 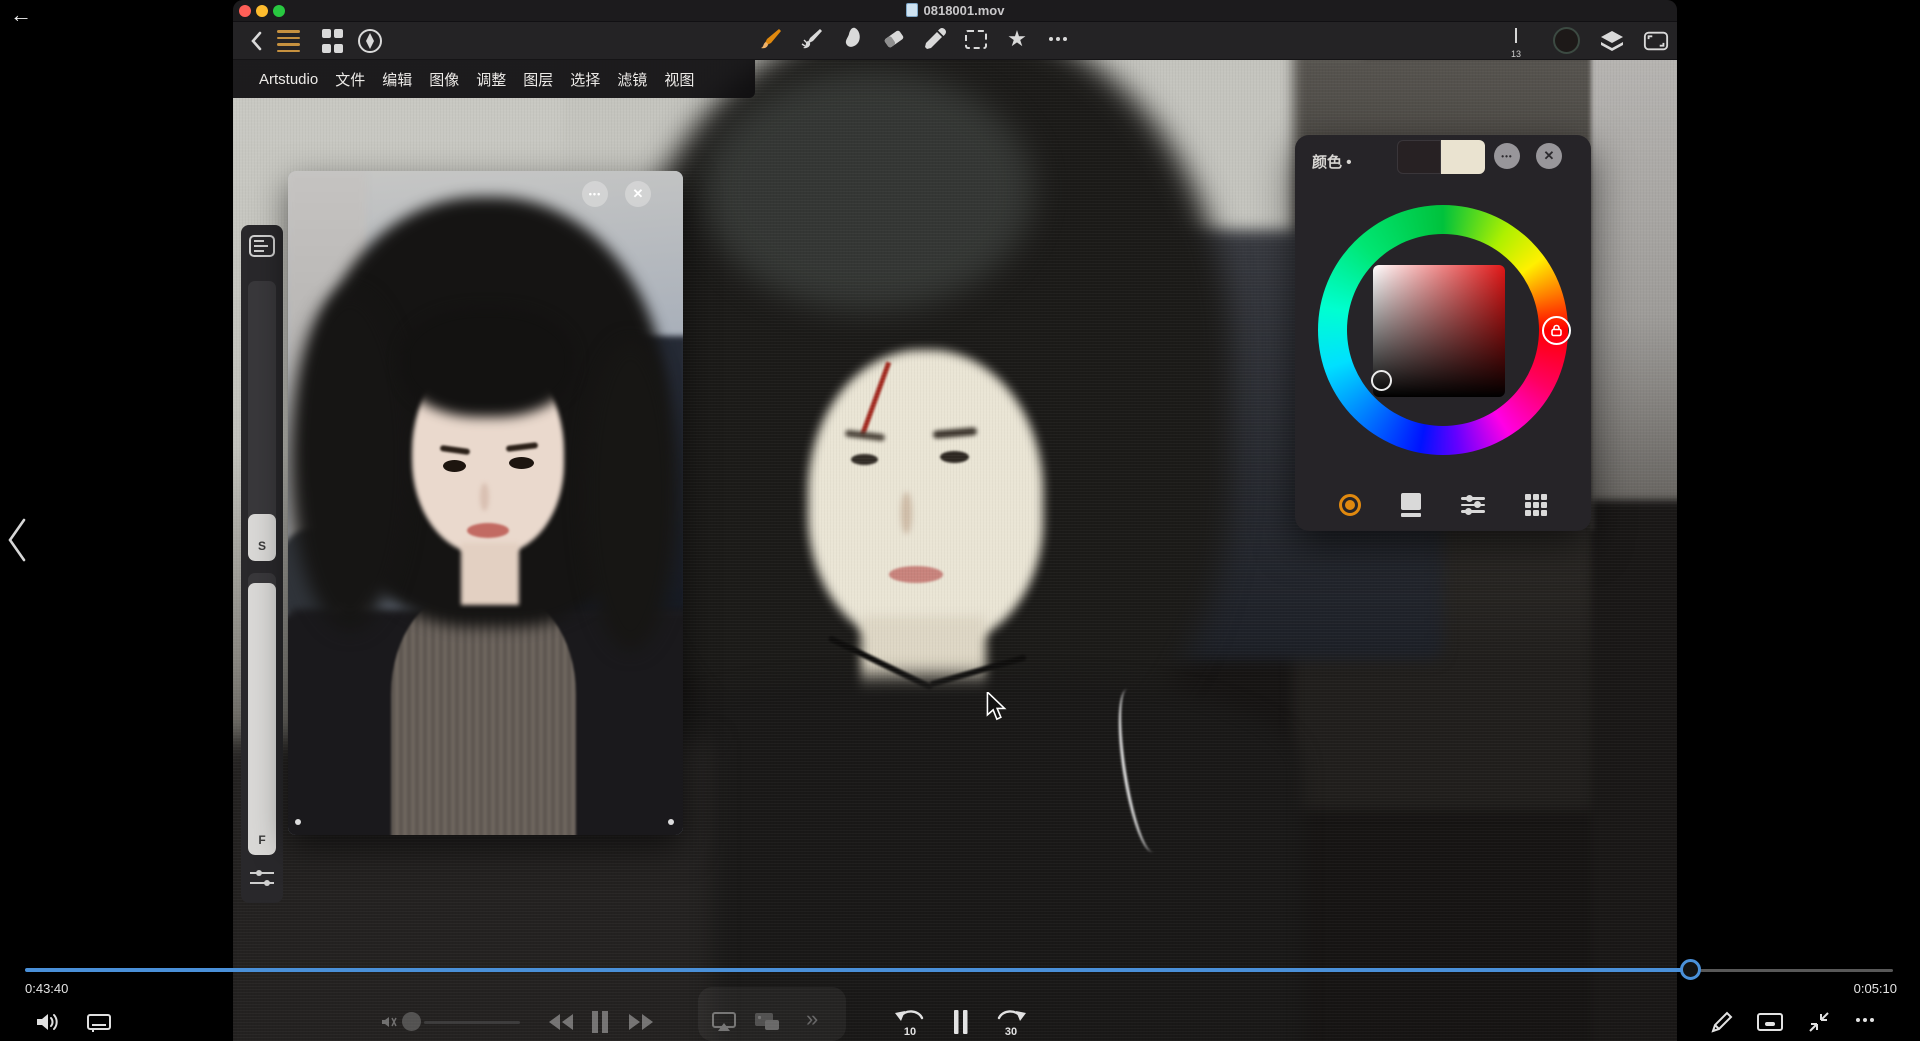 What do you see at coordinates (444, 79) in the screenshot?
I see `menu-image: 图像` at bounding box center [444, 79].